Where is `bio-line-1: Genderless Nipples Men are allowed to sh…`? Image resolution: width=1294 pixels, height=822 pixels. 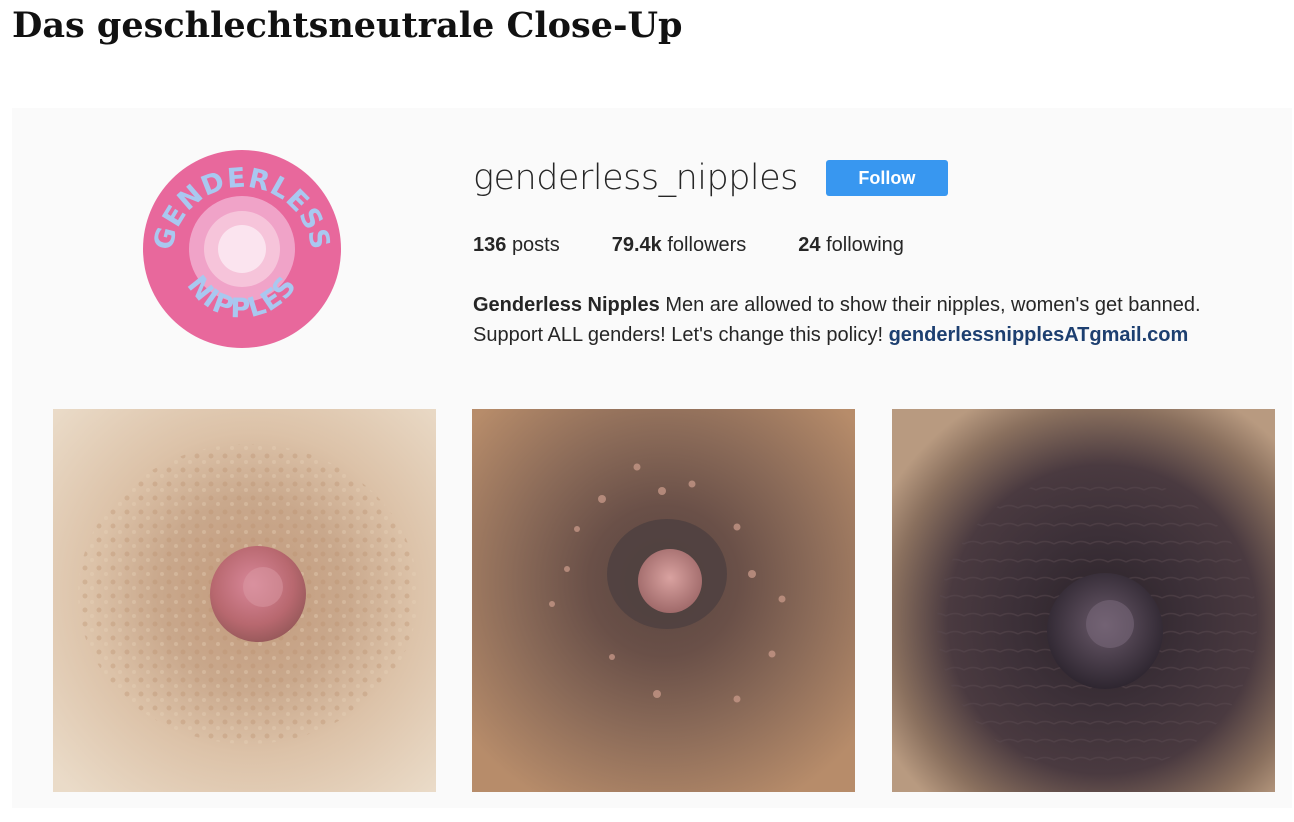
bio-line-1: Genderless Nipples Men are allowed to sh… is located at coordinates (878, 305).